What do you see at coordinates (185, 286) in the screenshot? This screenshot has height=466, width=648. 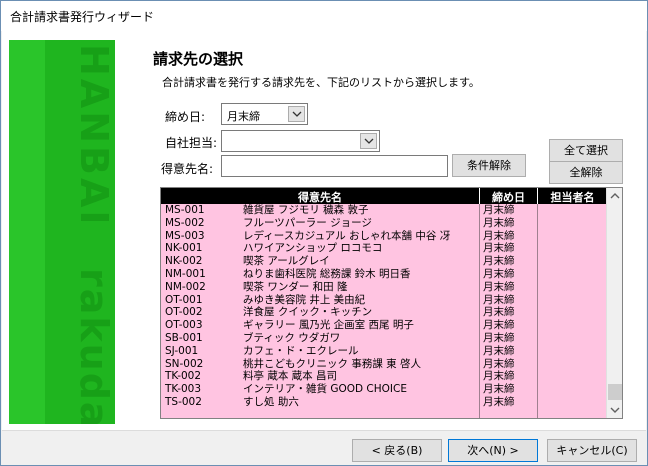 I see `customer-code: NM-002` at bounding box center [185, 286].